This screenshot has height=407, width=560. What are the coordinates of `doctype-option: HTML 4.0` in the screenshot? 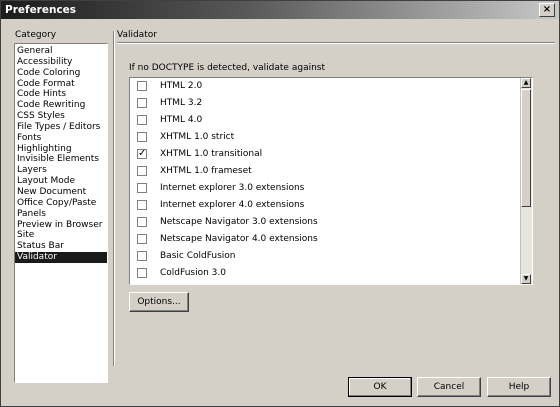 It's located at (331, 120).